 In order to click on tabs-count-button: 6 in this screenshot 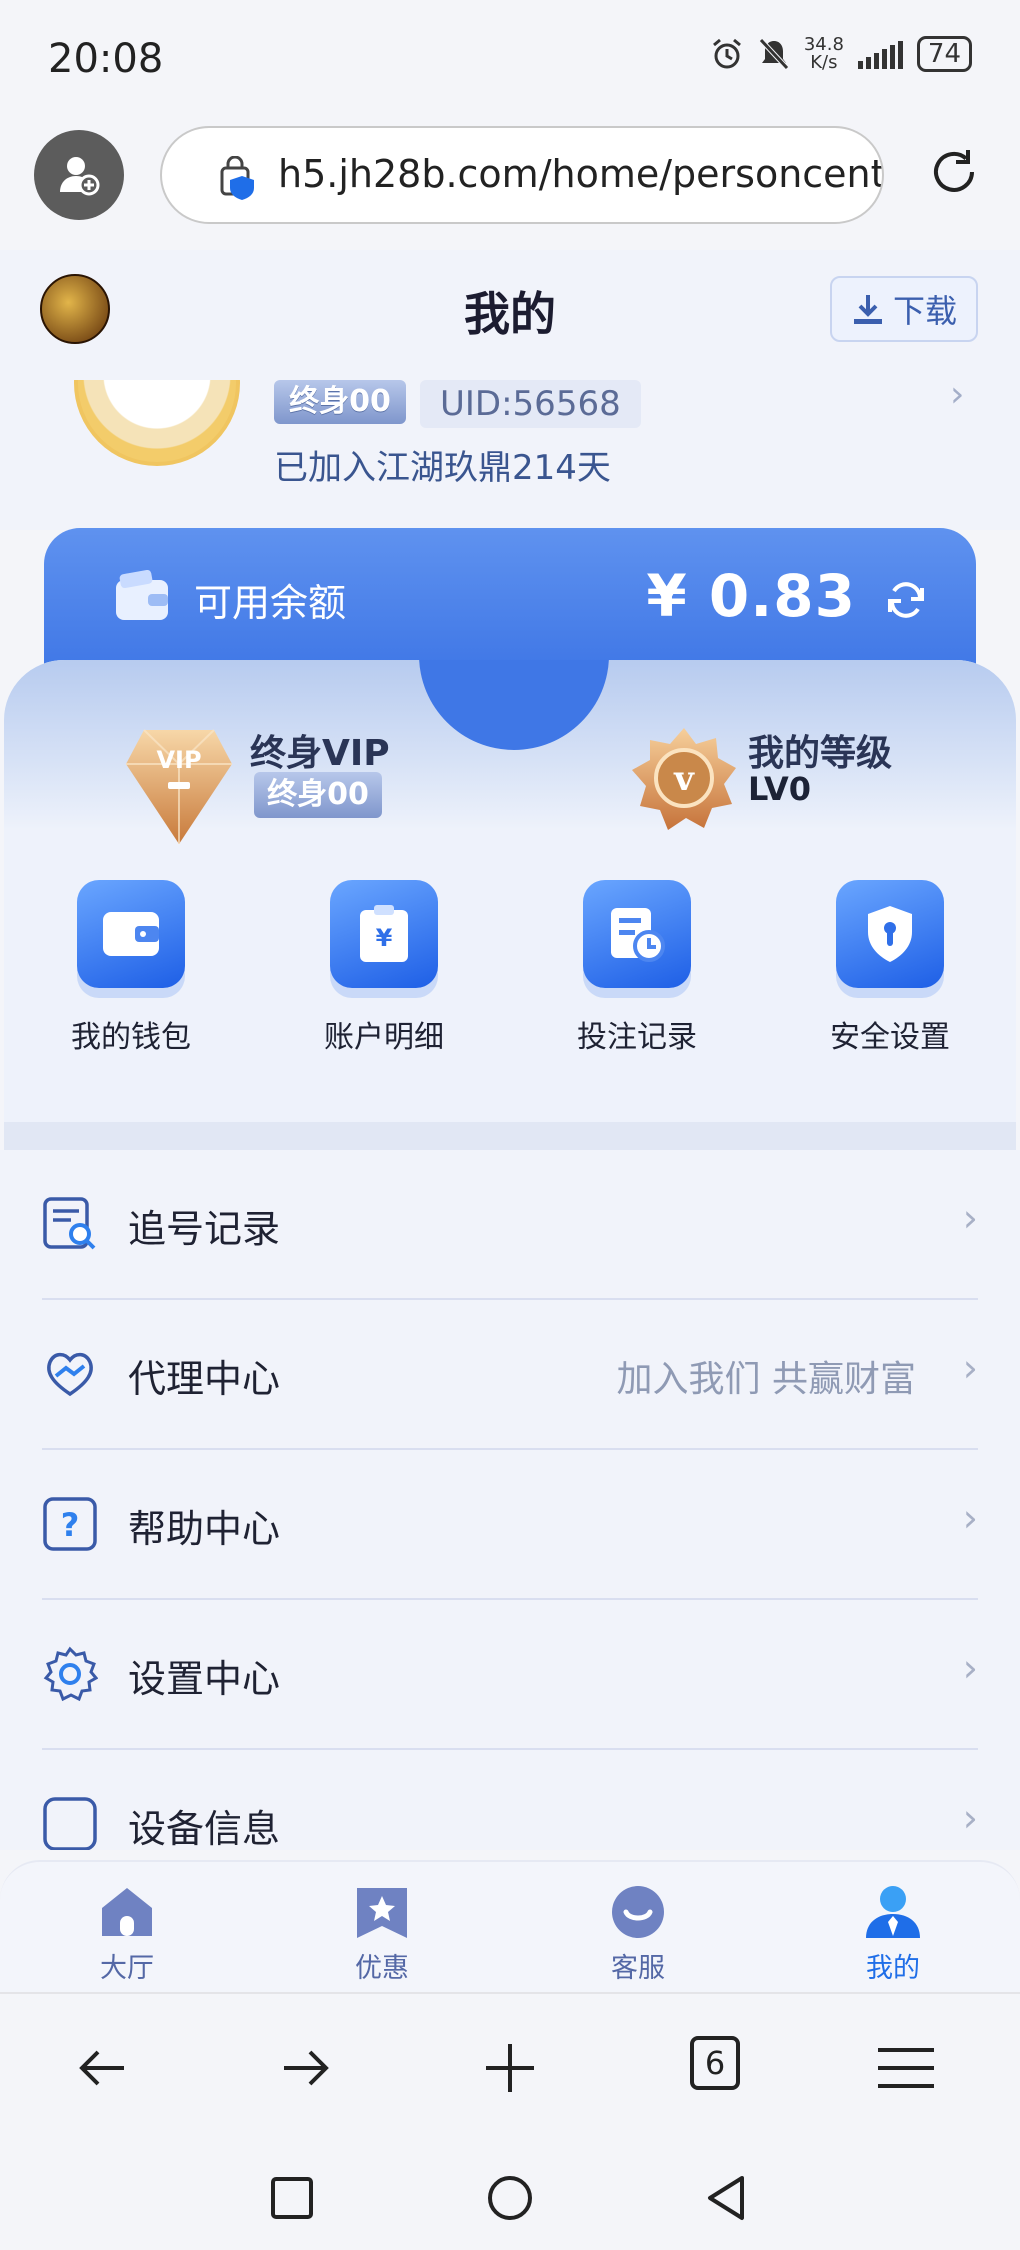, I will do `click(715, 2063)`.